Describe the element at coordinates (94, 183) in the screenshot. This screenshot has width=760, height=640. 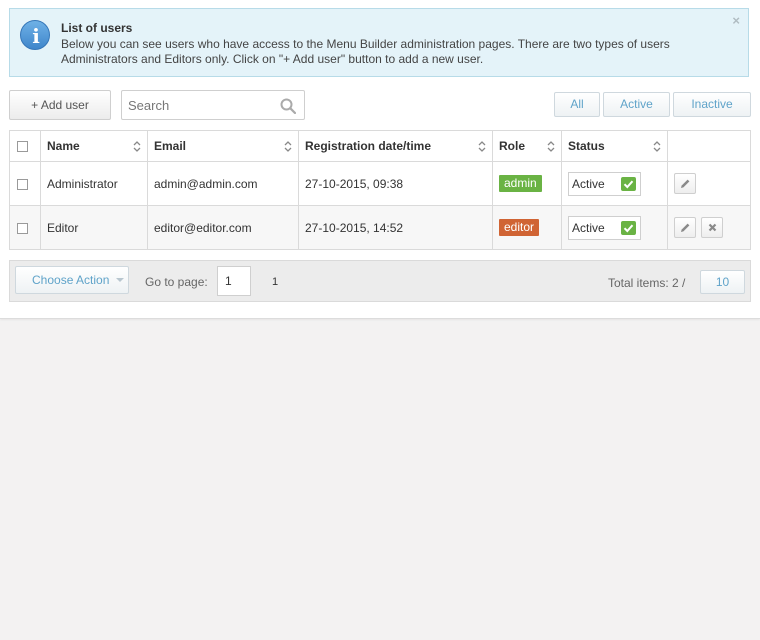
I see `user-name: Administrator` at that location.